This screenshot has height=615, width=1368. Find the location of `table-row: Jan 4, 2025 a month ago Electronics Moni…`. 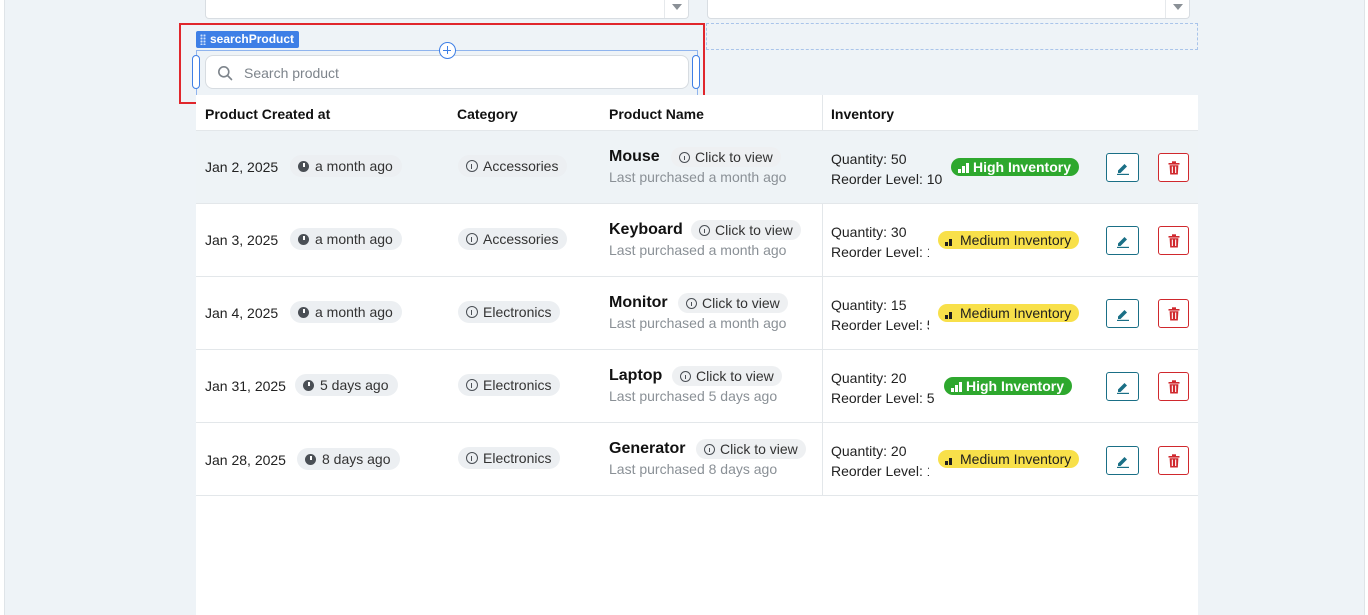

table-row: Jan 4, 2025 a month ago Electronics Moni… is located at coordinates (697, 313).